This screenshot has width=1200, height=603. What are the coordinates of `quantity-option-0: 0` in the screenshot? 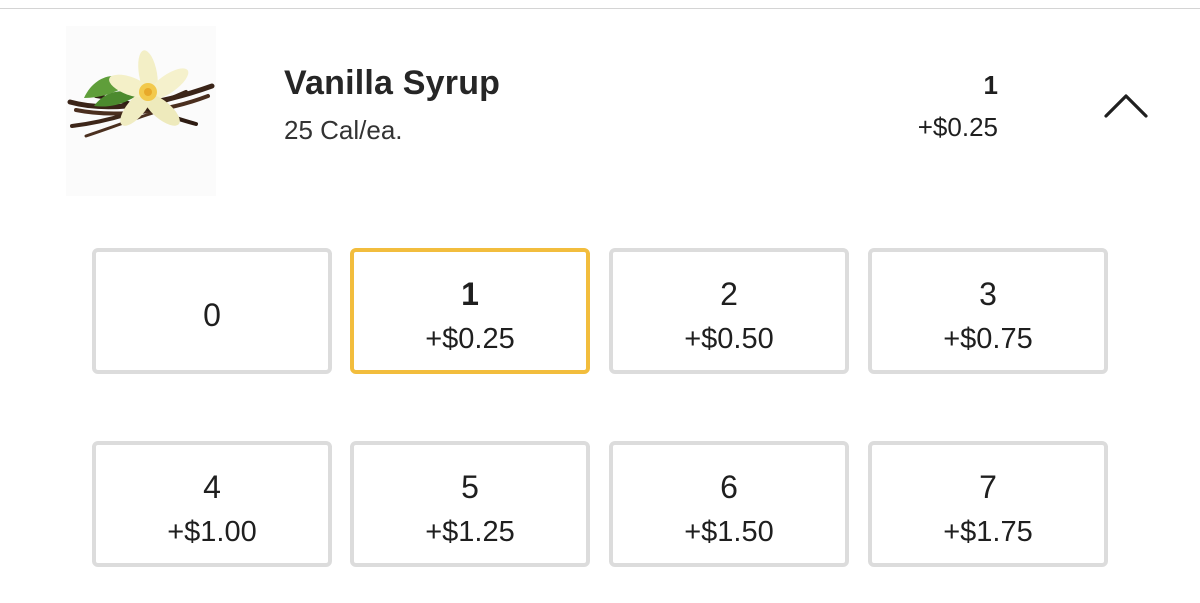 It's located at (212, 311).